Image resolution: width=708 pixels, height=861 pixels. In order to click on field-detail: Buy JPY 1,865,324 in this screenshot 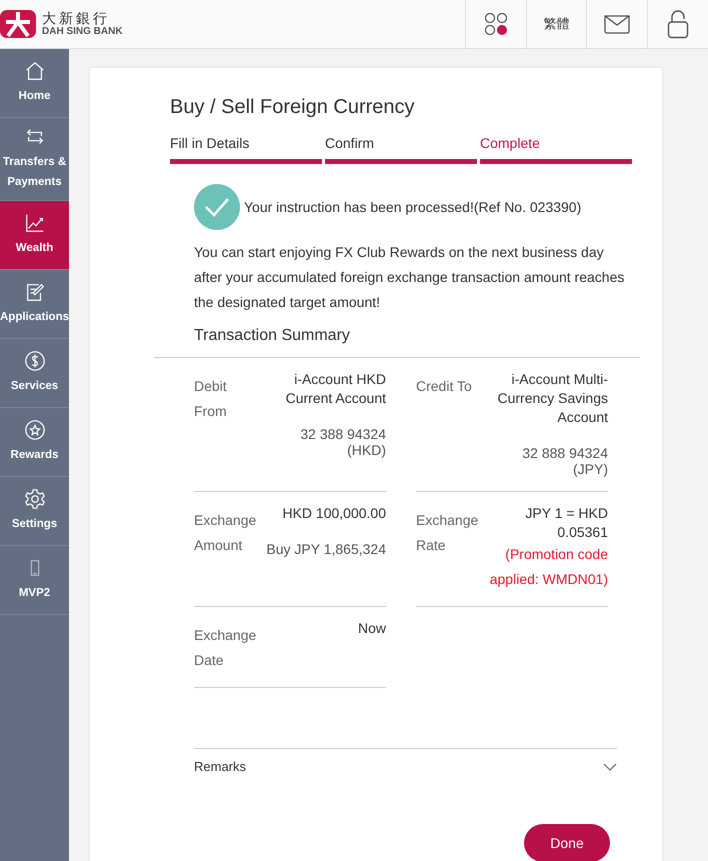, I will do `click(326, 549)`.